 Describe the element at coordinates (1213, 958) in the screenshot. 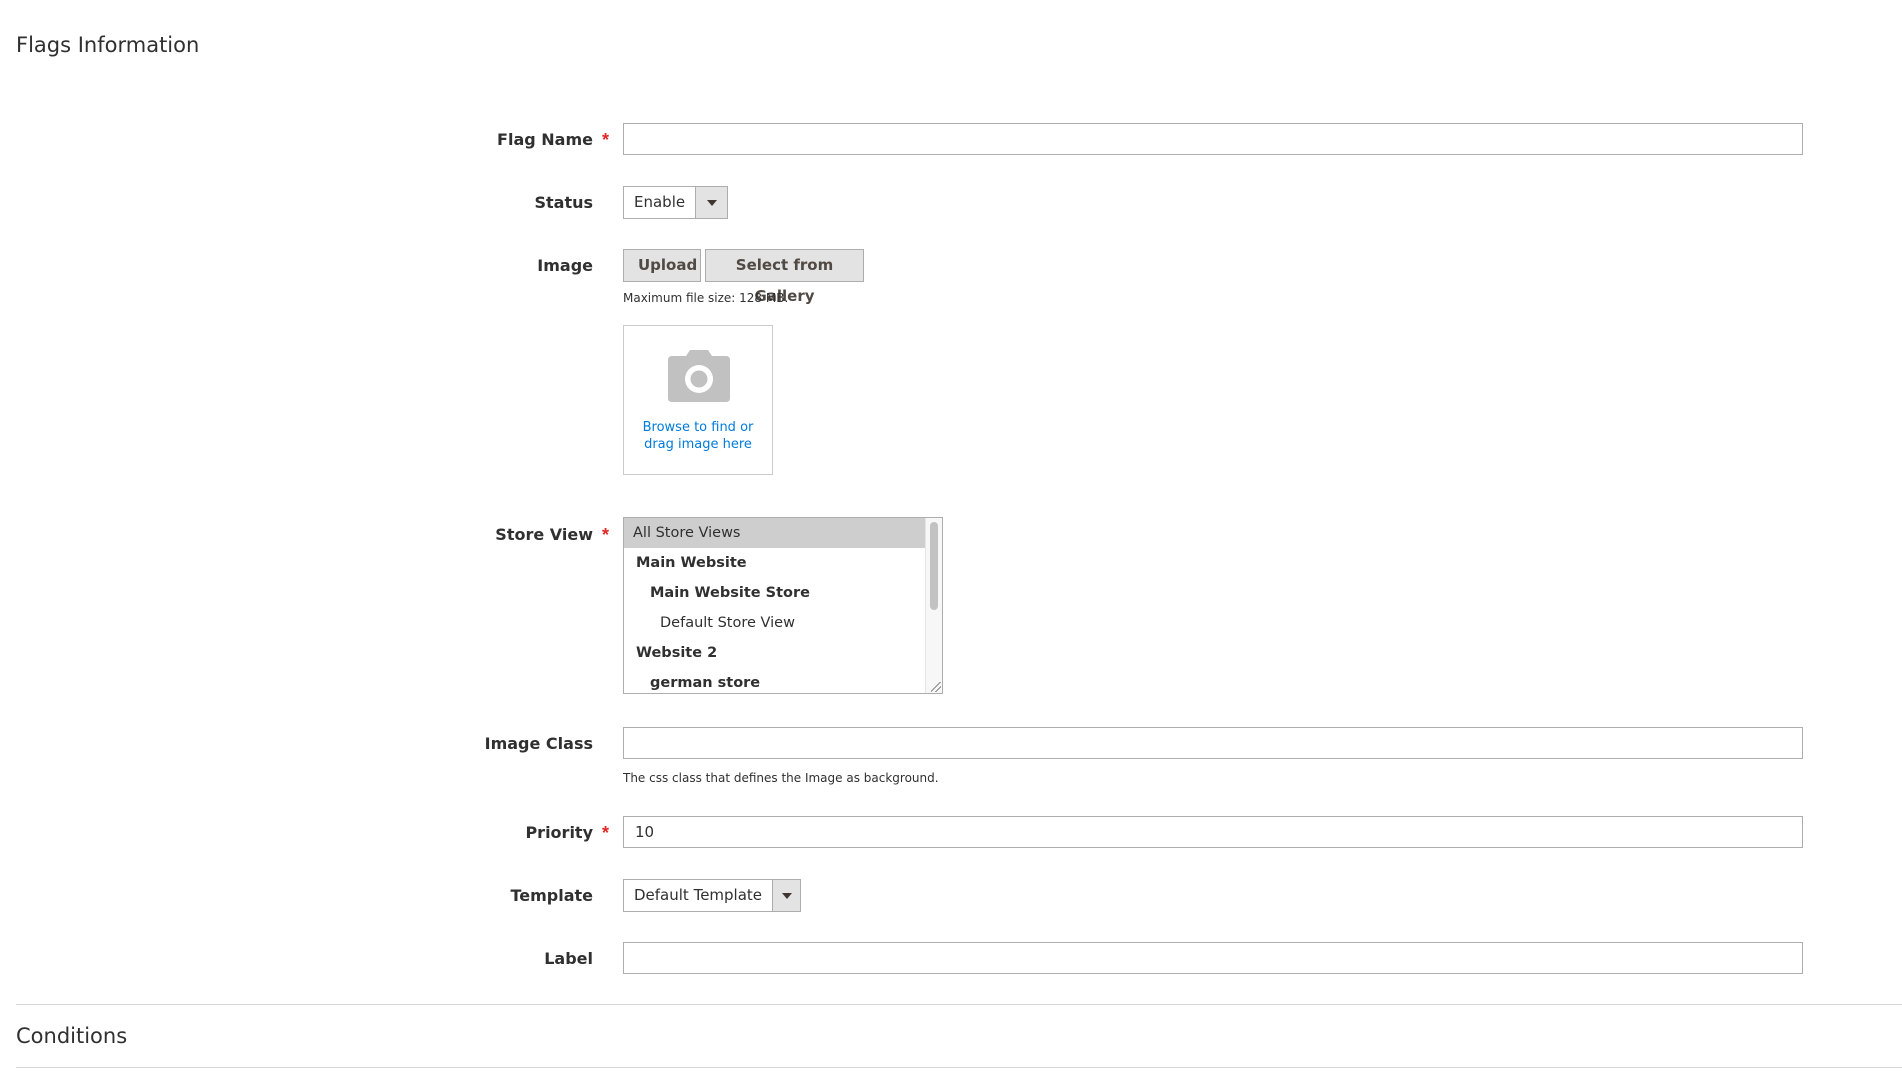

I see `label-input` at that location.